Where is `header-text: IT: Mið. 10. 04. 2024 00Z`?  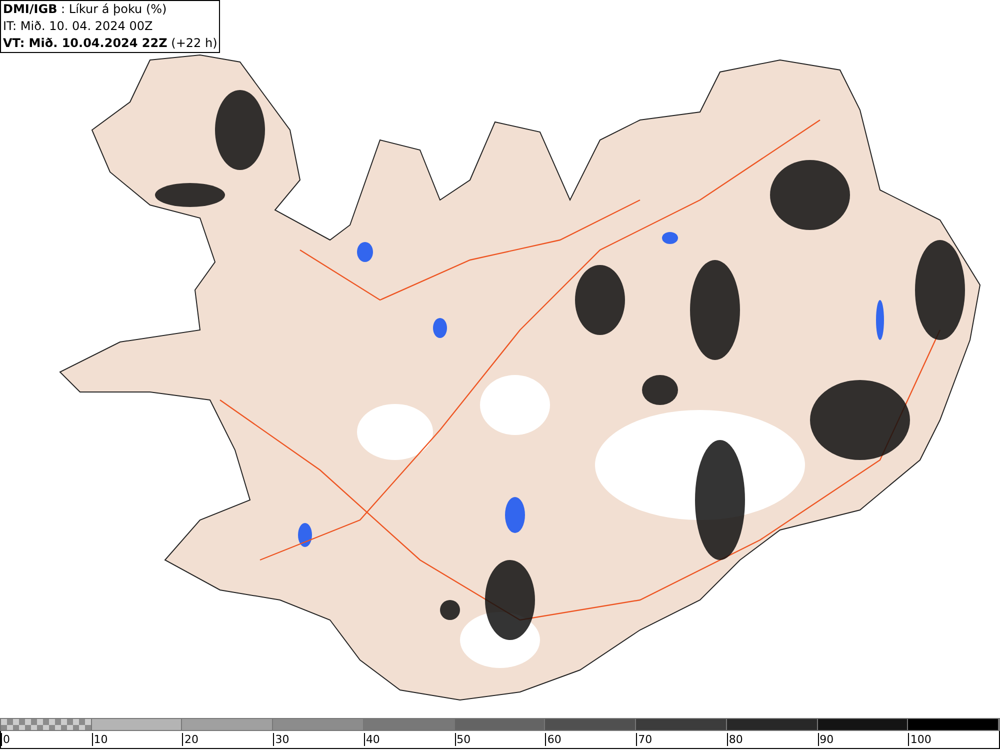 header-text: IT: Mið. 10. 04. 2024 00Z is located at coordinates (78, 26).